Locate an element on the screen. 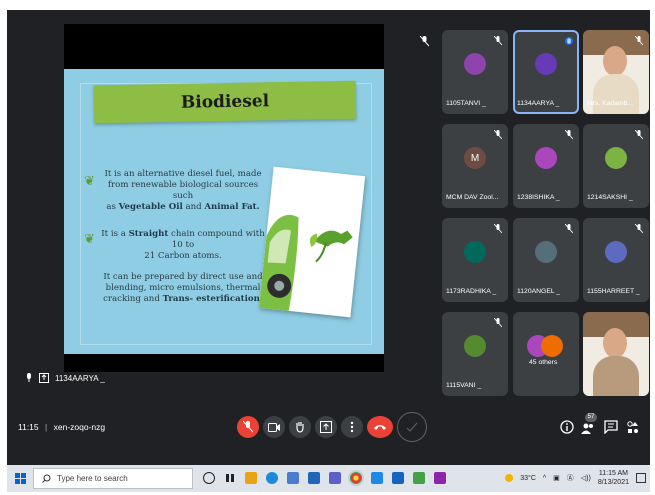  mic-toggle-button is located at coordinates (248, 427).